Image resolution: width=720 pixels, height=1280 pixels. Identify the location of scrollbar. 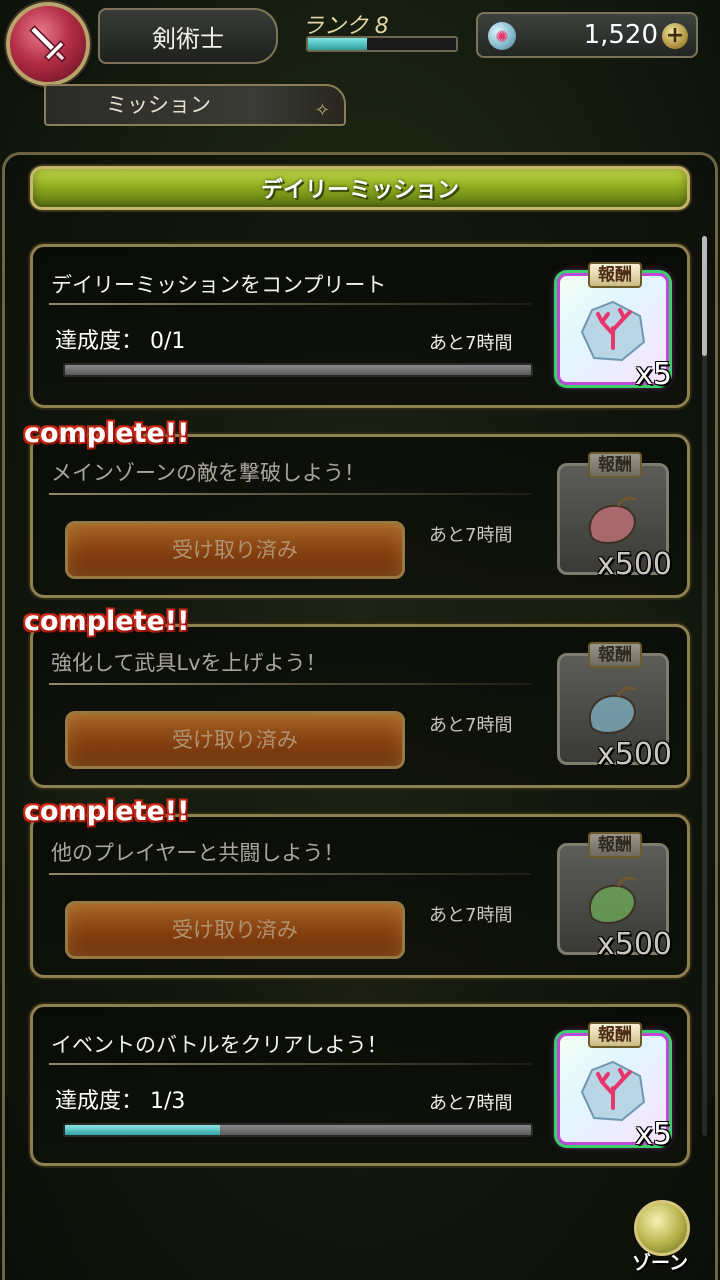
(704, 686).